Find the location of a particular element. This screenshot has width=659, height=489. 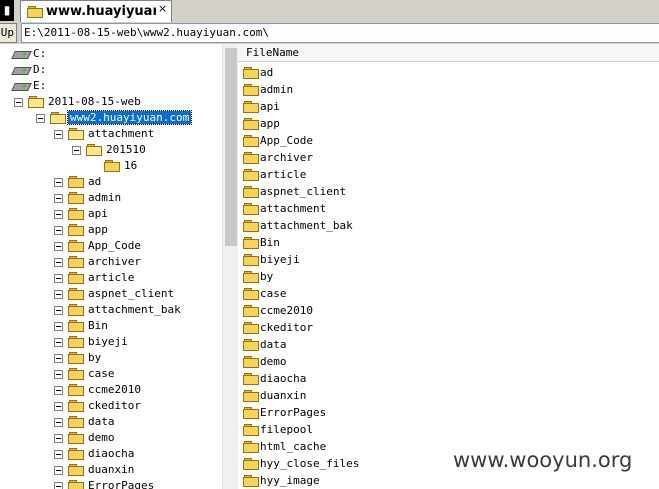

list-item-label: archiver is located at coordinates (286, 157).